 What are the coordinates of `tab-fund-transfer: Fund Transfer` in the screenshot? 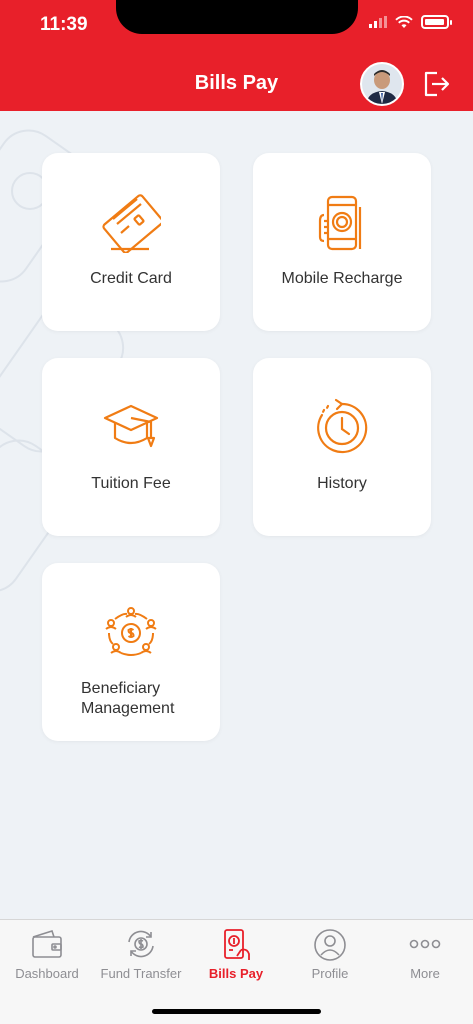 It's located at (141, 955).